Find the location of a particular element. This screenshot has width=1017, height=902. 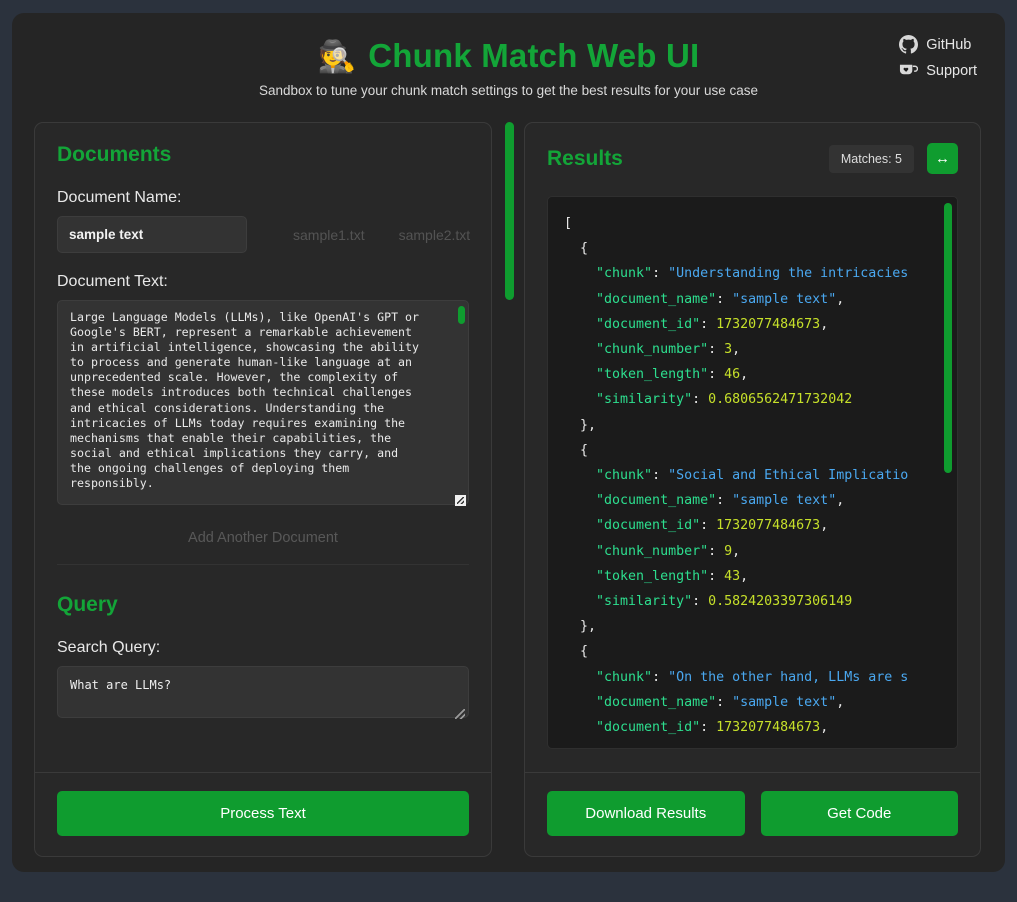

json-line: "chunk_number": 9, is located at coordinates (752, 551).